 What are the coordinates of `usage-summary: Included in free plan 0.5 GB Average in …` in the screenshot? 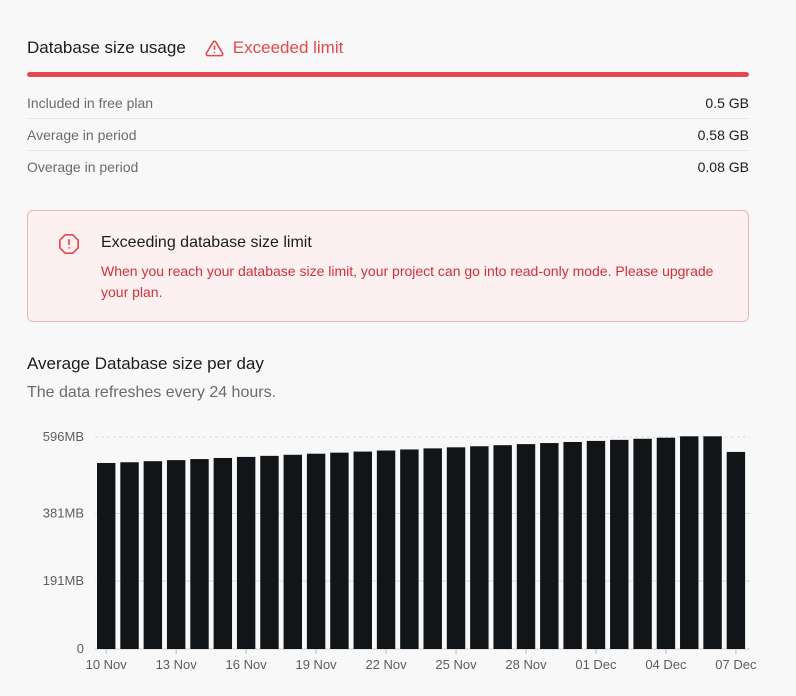 It's located at (388, 134).